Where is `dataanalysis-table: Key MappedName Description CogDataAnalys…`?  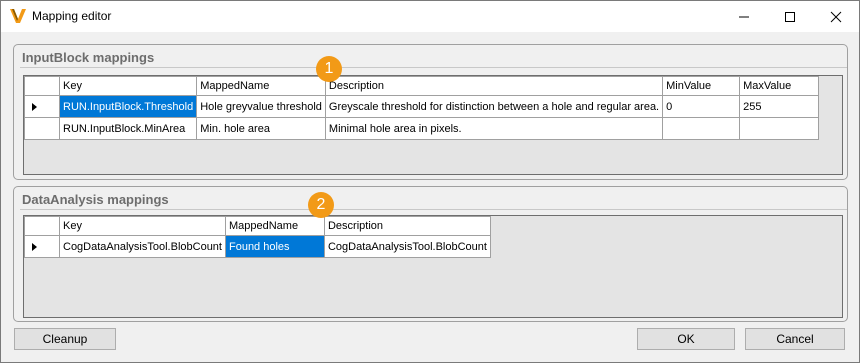
dataanalysis-table: Key MappedName Description CogDataAnalys… is located at coordinates (257, 237).